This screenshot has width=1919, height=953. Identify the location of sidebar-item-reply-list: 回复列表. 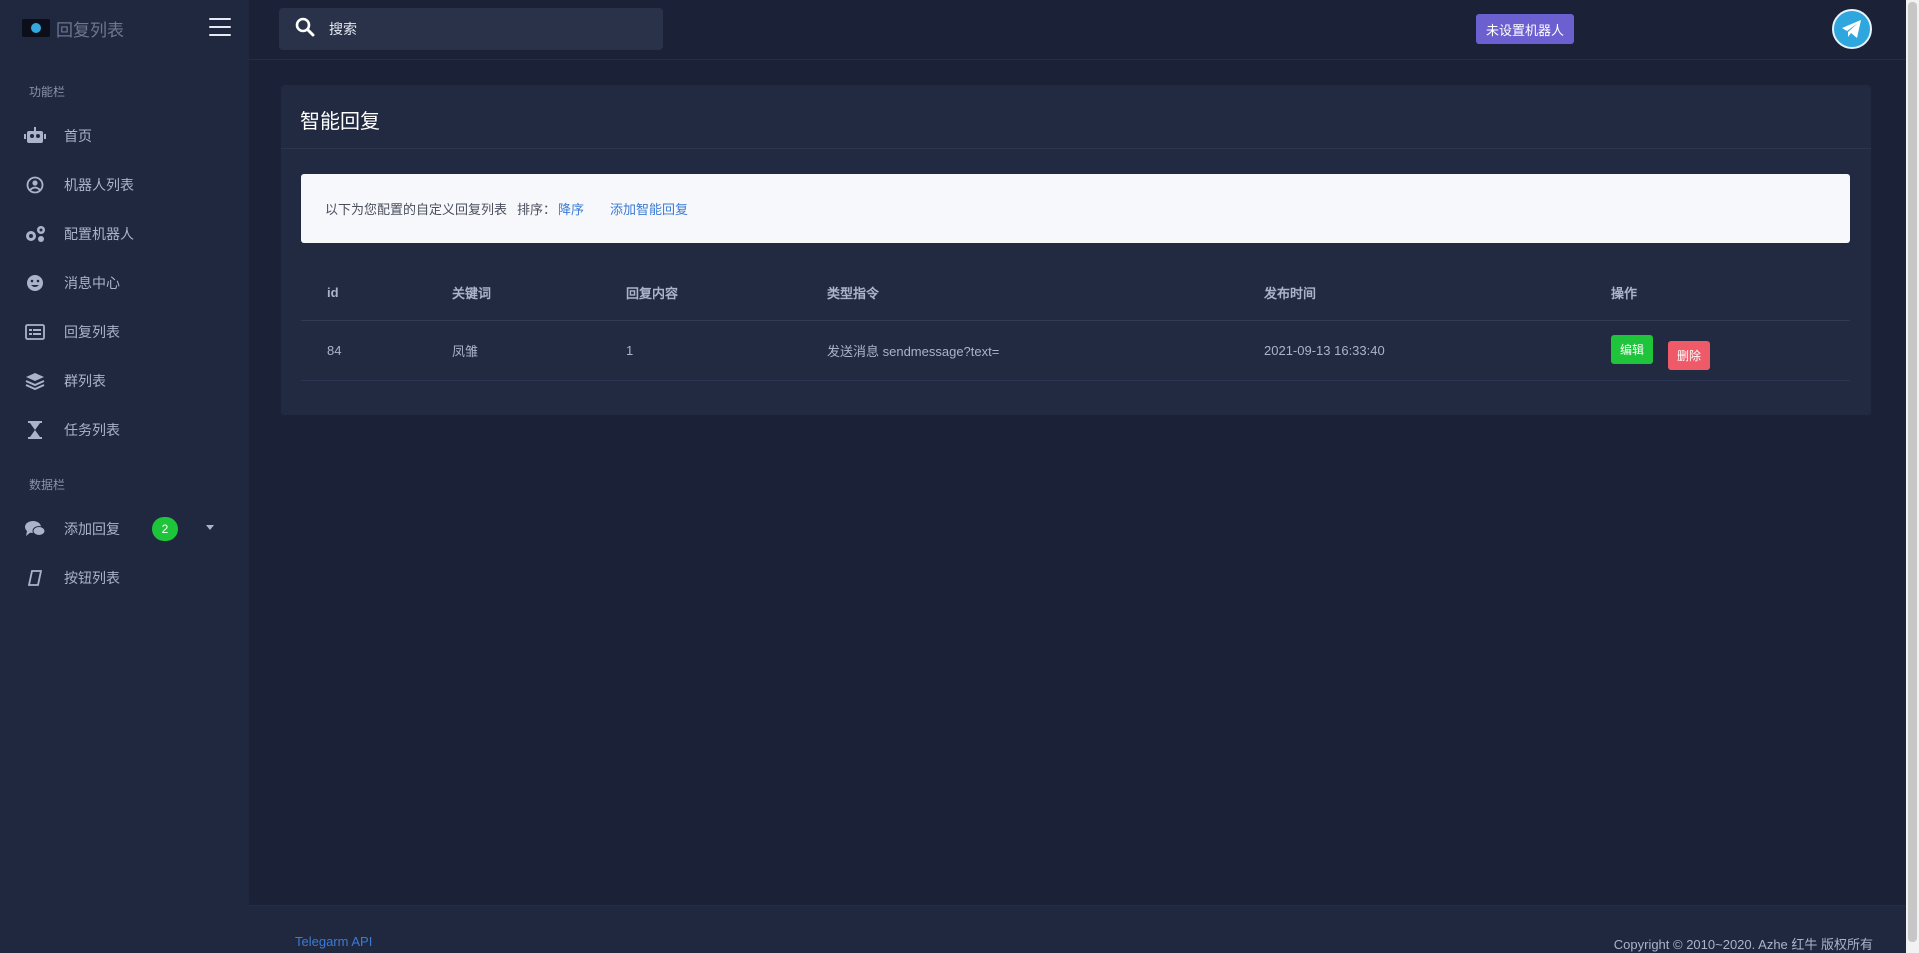
(124, 332).